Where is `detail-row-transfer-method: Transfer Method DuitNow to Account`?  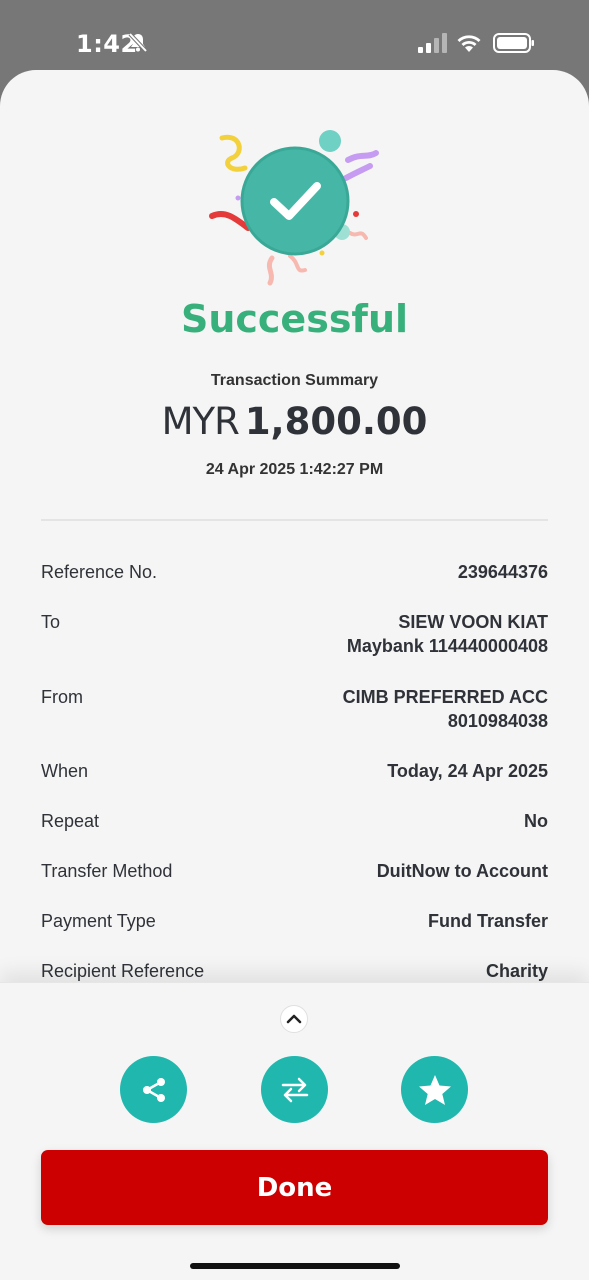
detail-row-transfer-method: Transfer Method DuitNow to Account is located at coordinates (294, 871).